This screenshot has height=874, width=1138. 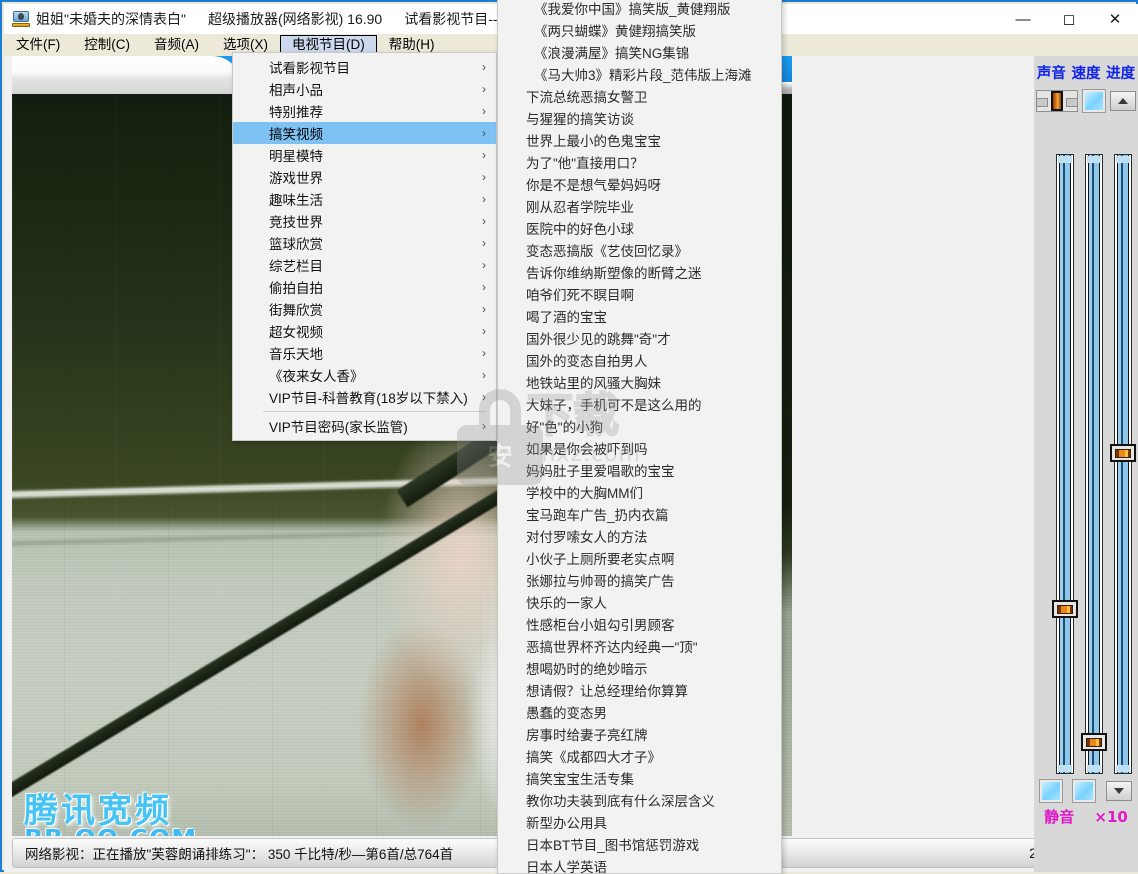 What do you see at coordinates (639, 184) in the screenshot?
I see `submenu-item-8: 你是不是想气晕妈妈呀` at bounding box center [639, 184].